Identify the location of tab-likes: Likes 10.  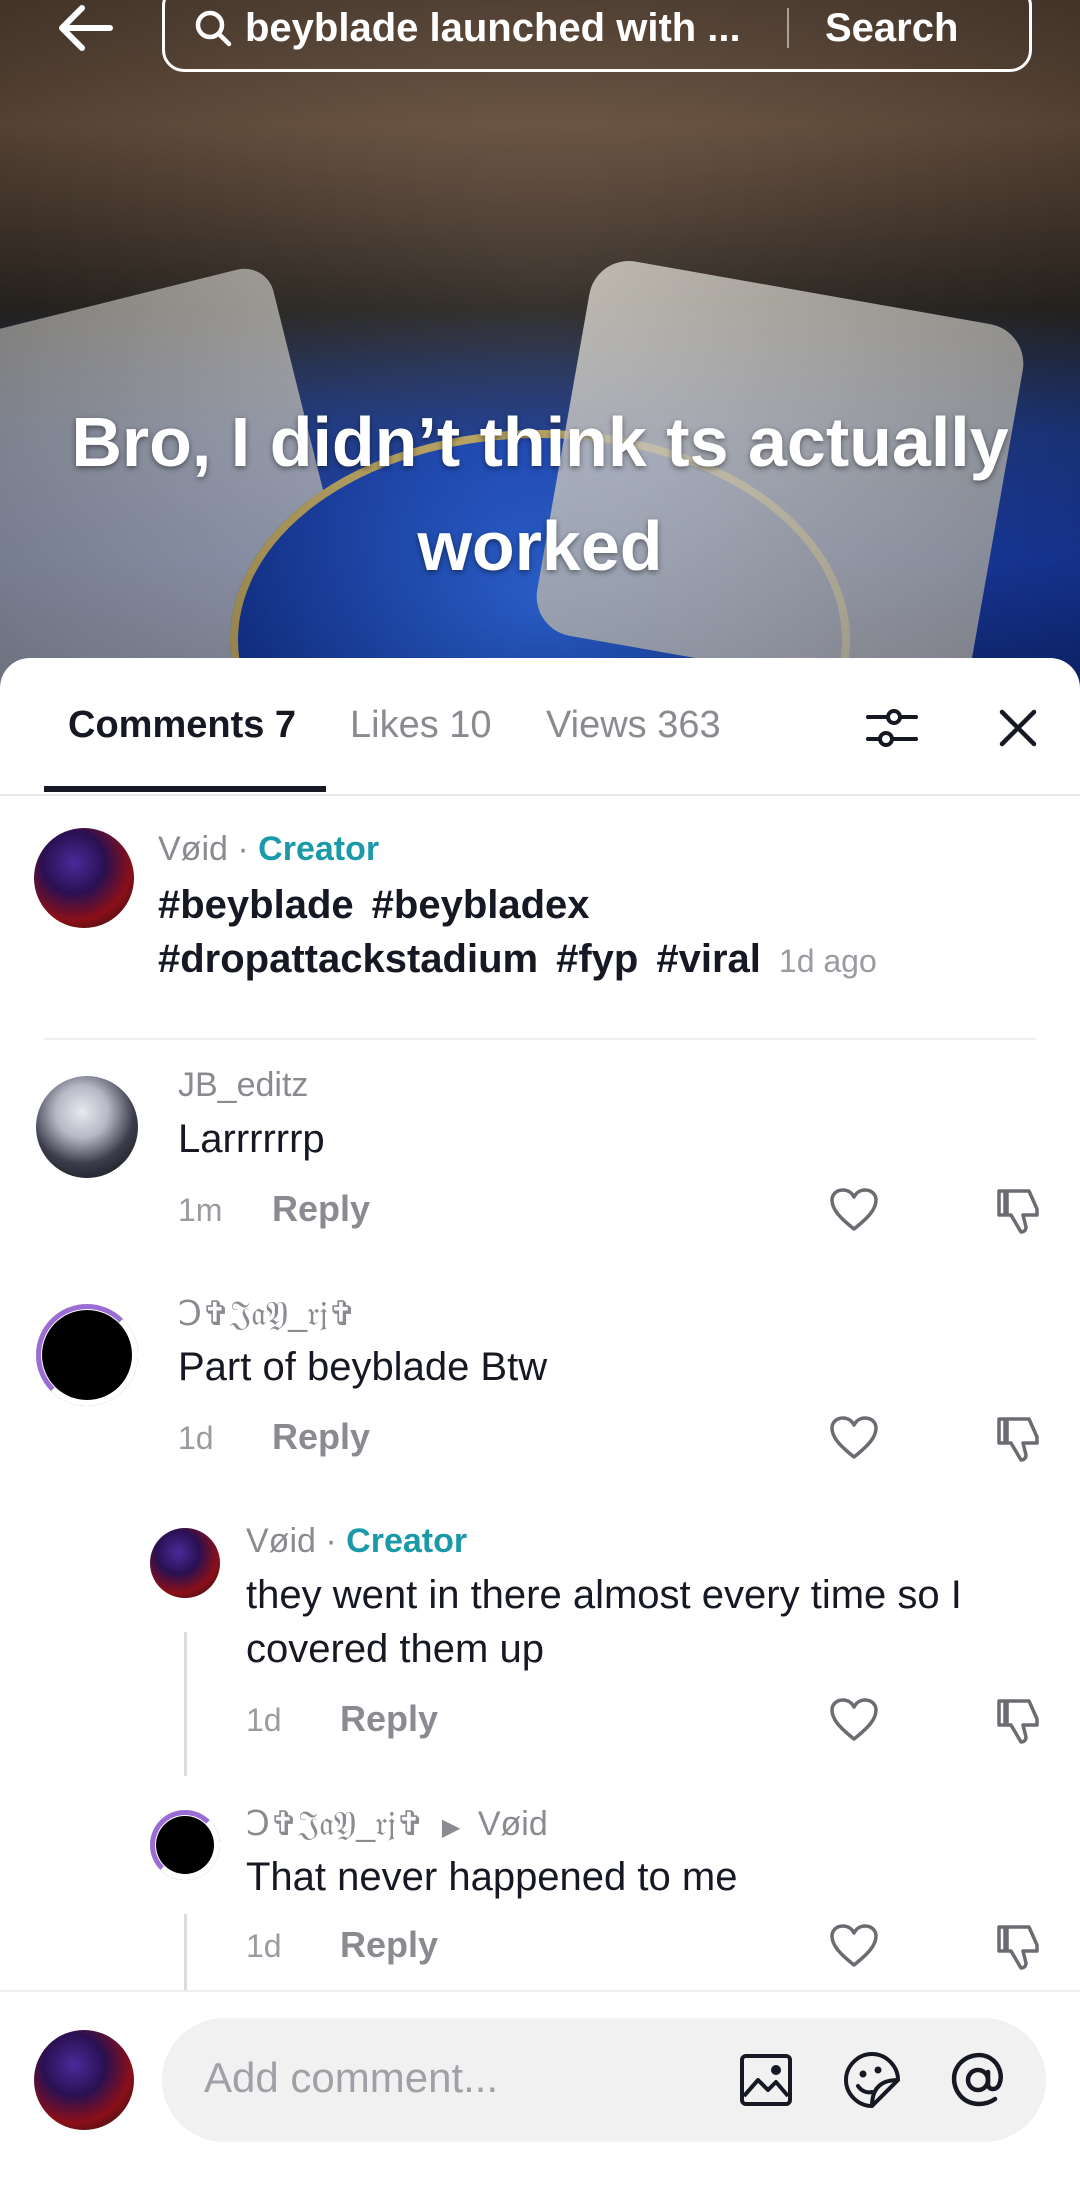
(421, 725).